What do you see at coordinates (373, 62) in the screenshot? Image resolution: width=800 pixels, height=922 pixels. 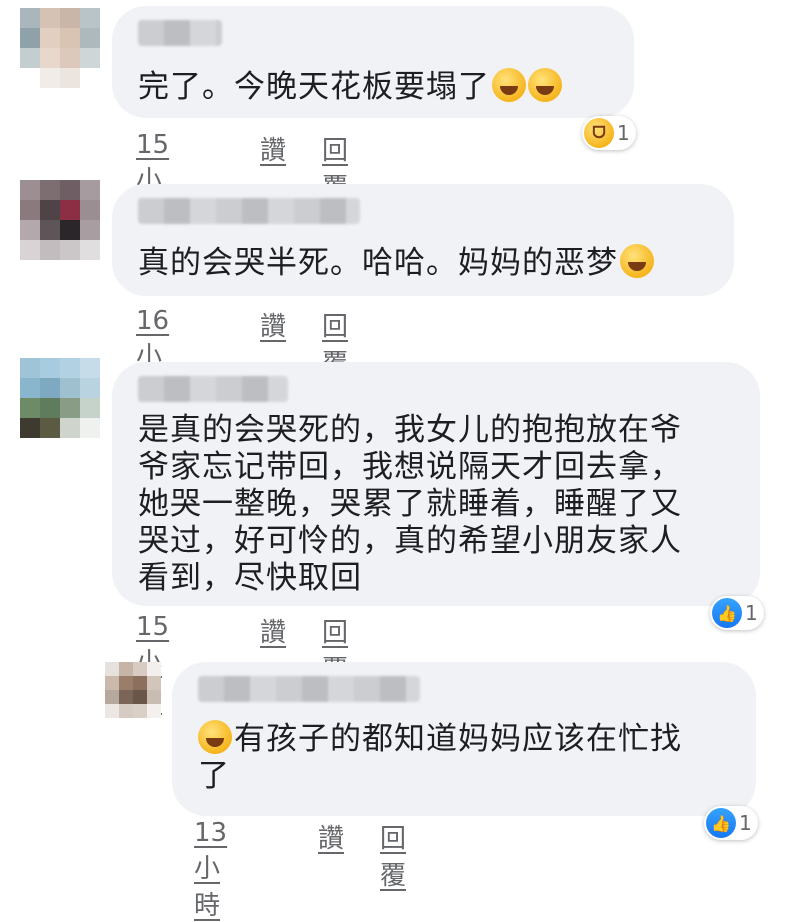 I see `comment-bubble: 完了。今晚天花板要塌了` at bounding box center [373, 62].